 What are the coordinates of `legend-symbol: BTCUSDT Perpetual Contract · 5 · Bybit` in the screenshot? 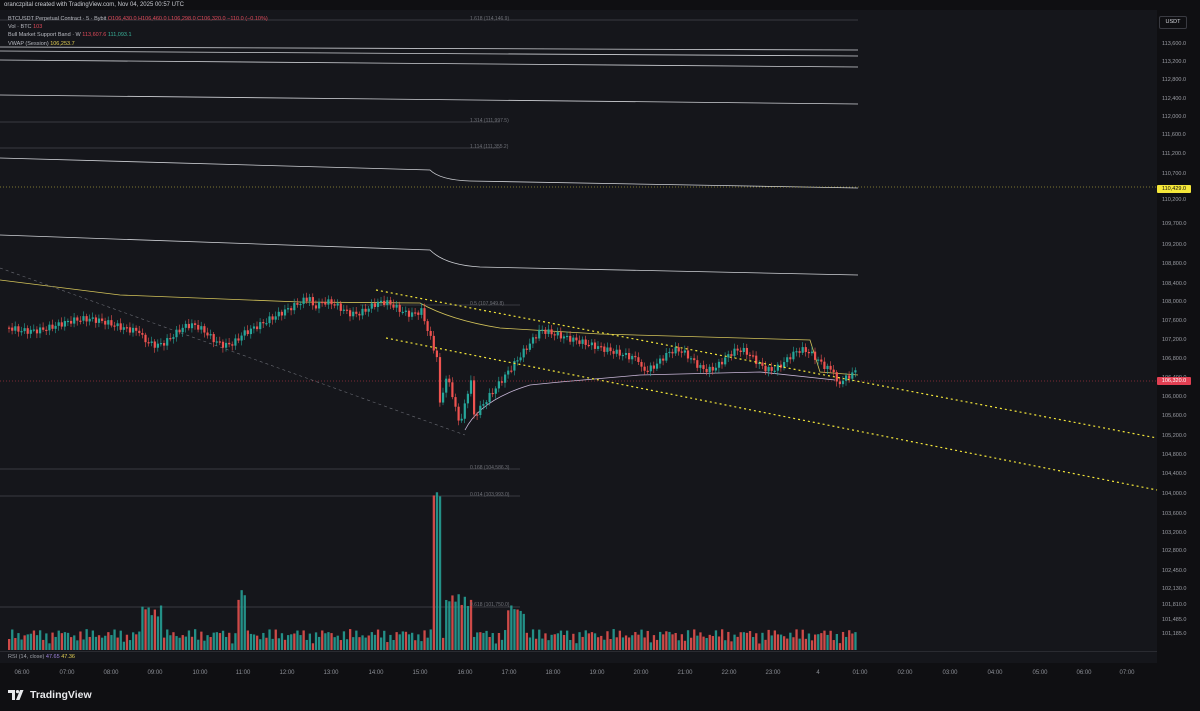 It's located at (57, 19).